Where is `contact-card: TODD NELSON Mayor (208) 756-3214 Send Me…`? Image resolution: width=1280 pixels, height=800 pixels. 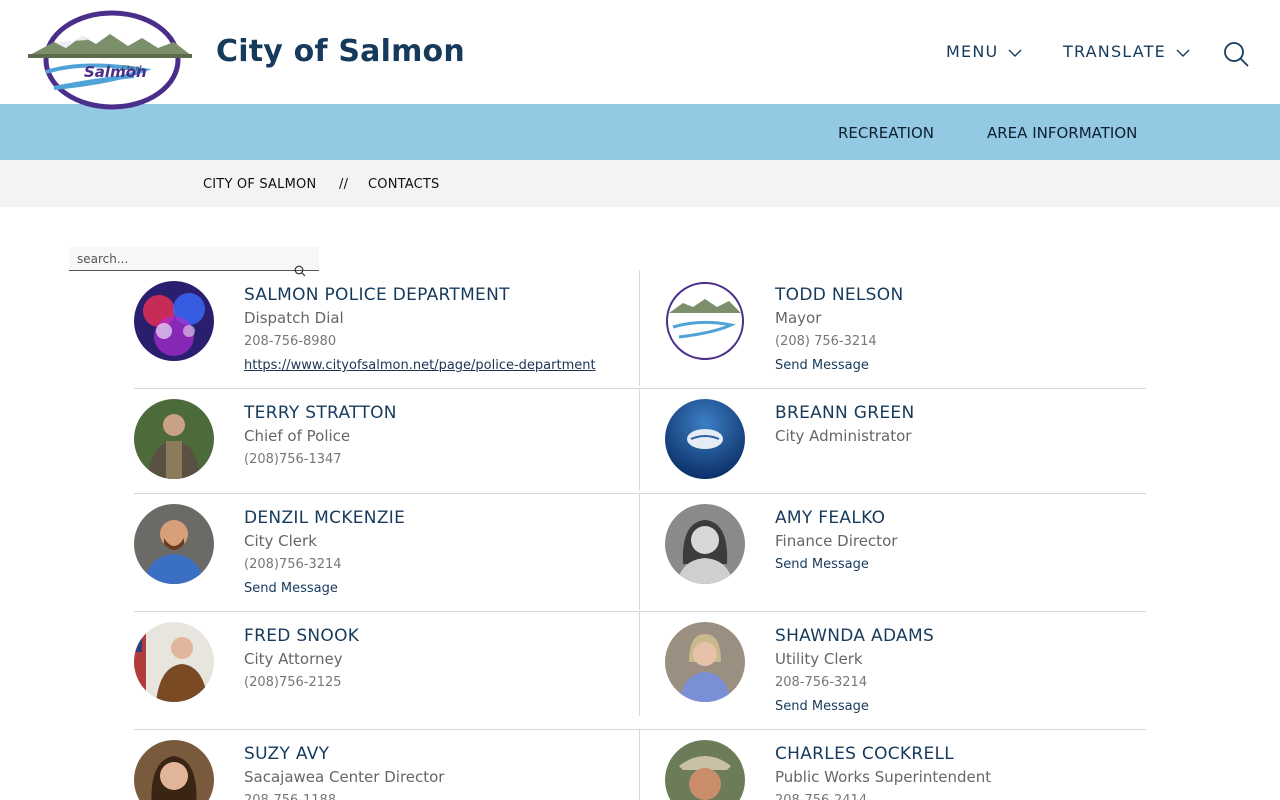
contact-card: TODD NELSON Mayor (208) 756-3214 Send Me… is located at coordinates (918, 329).